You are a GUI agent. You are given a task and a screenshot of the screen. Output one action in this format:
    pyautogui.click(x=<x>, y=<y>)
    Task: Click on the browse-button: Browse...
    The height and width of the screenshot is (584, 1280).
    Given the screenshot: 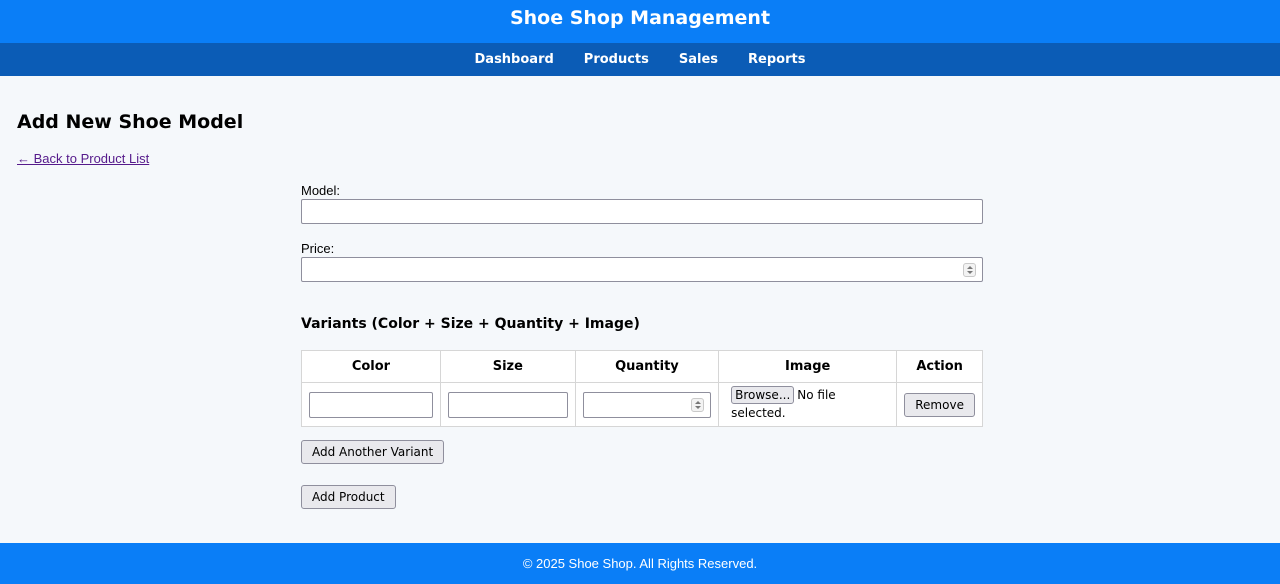 What is the action you would take?
    pyautogui.click(x=763, y=395)
    